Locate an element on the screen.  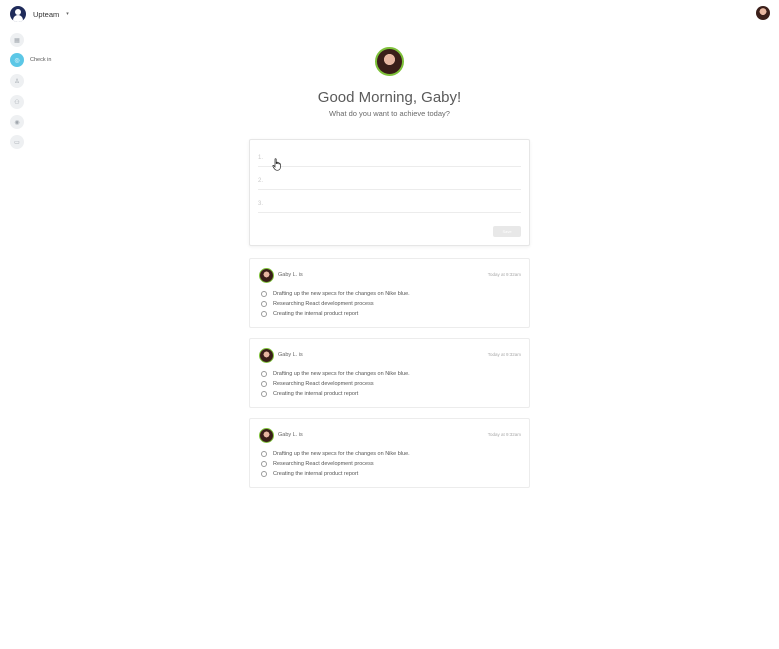
goal-number: 3. is located at coordinates (261, 204).